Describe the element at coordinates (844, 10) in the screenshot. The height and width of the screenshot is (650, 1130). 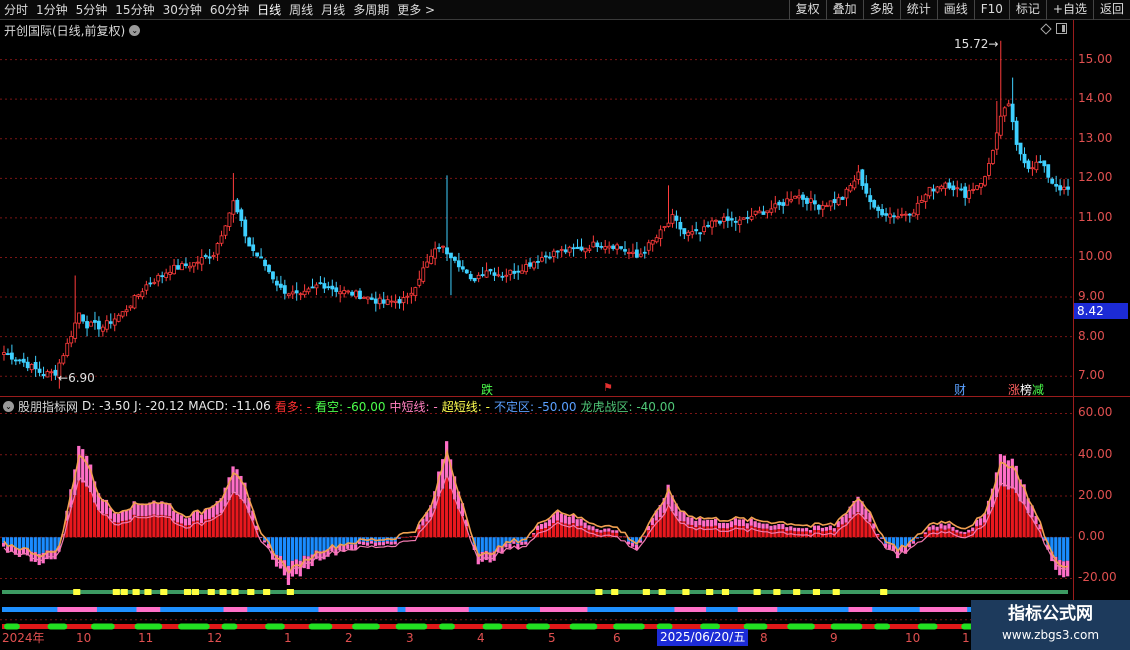
I see `tool-button-1: 叠加` at that location.